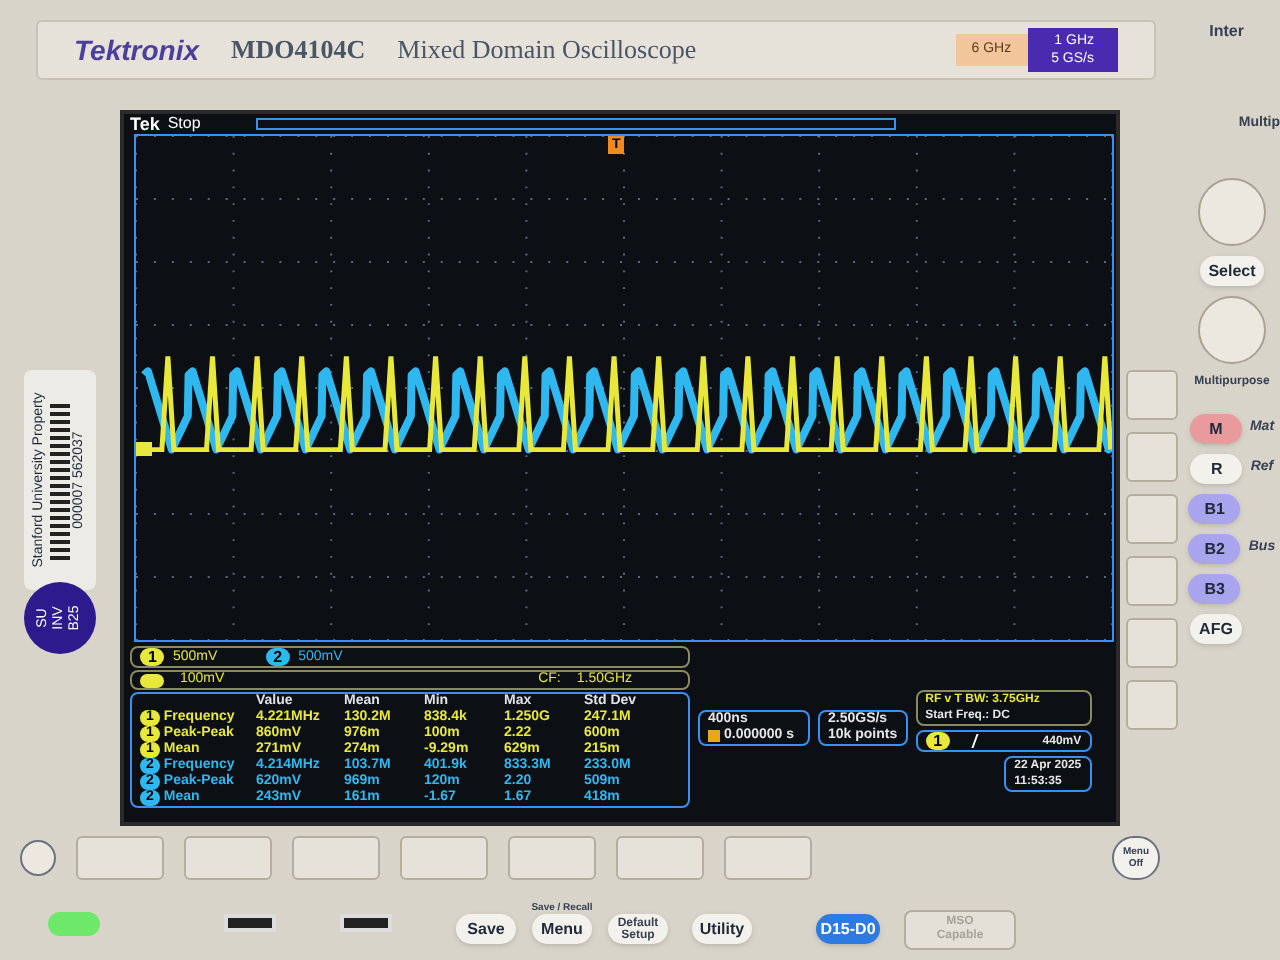 The image size is (1280, 960). What do you see at coordinates (1216, 628) in the screenshot?
I see `afg-button: AFG` at bounding box center [1216, 628].